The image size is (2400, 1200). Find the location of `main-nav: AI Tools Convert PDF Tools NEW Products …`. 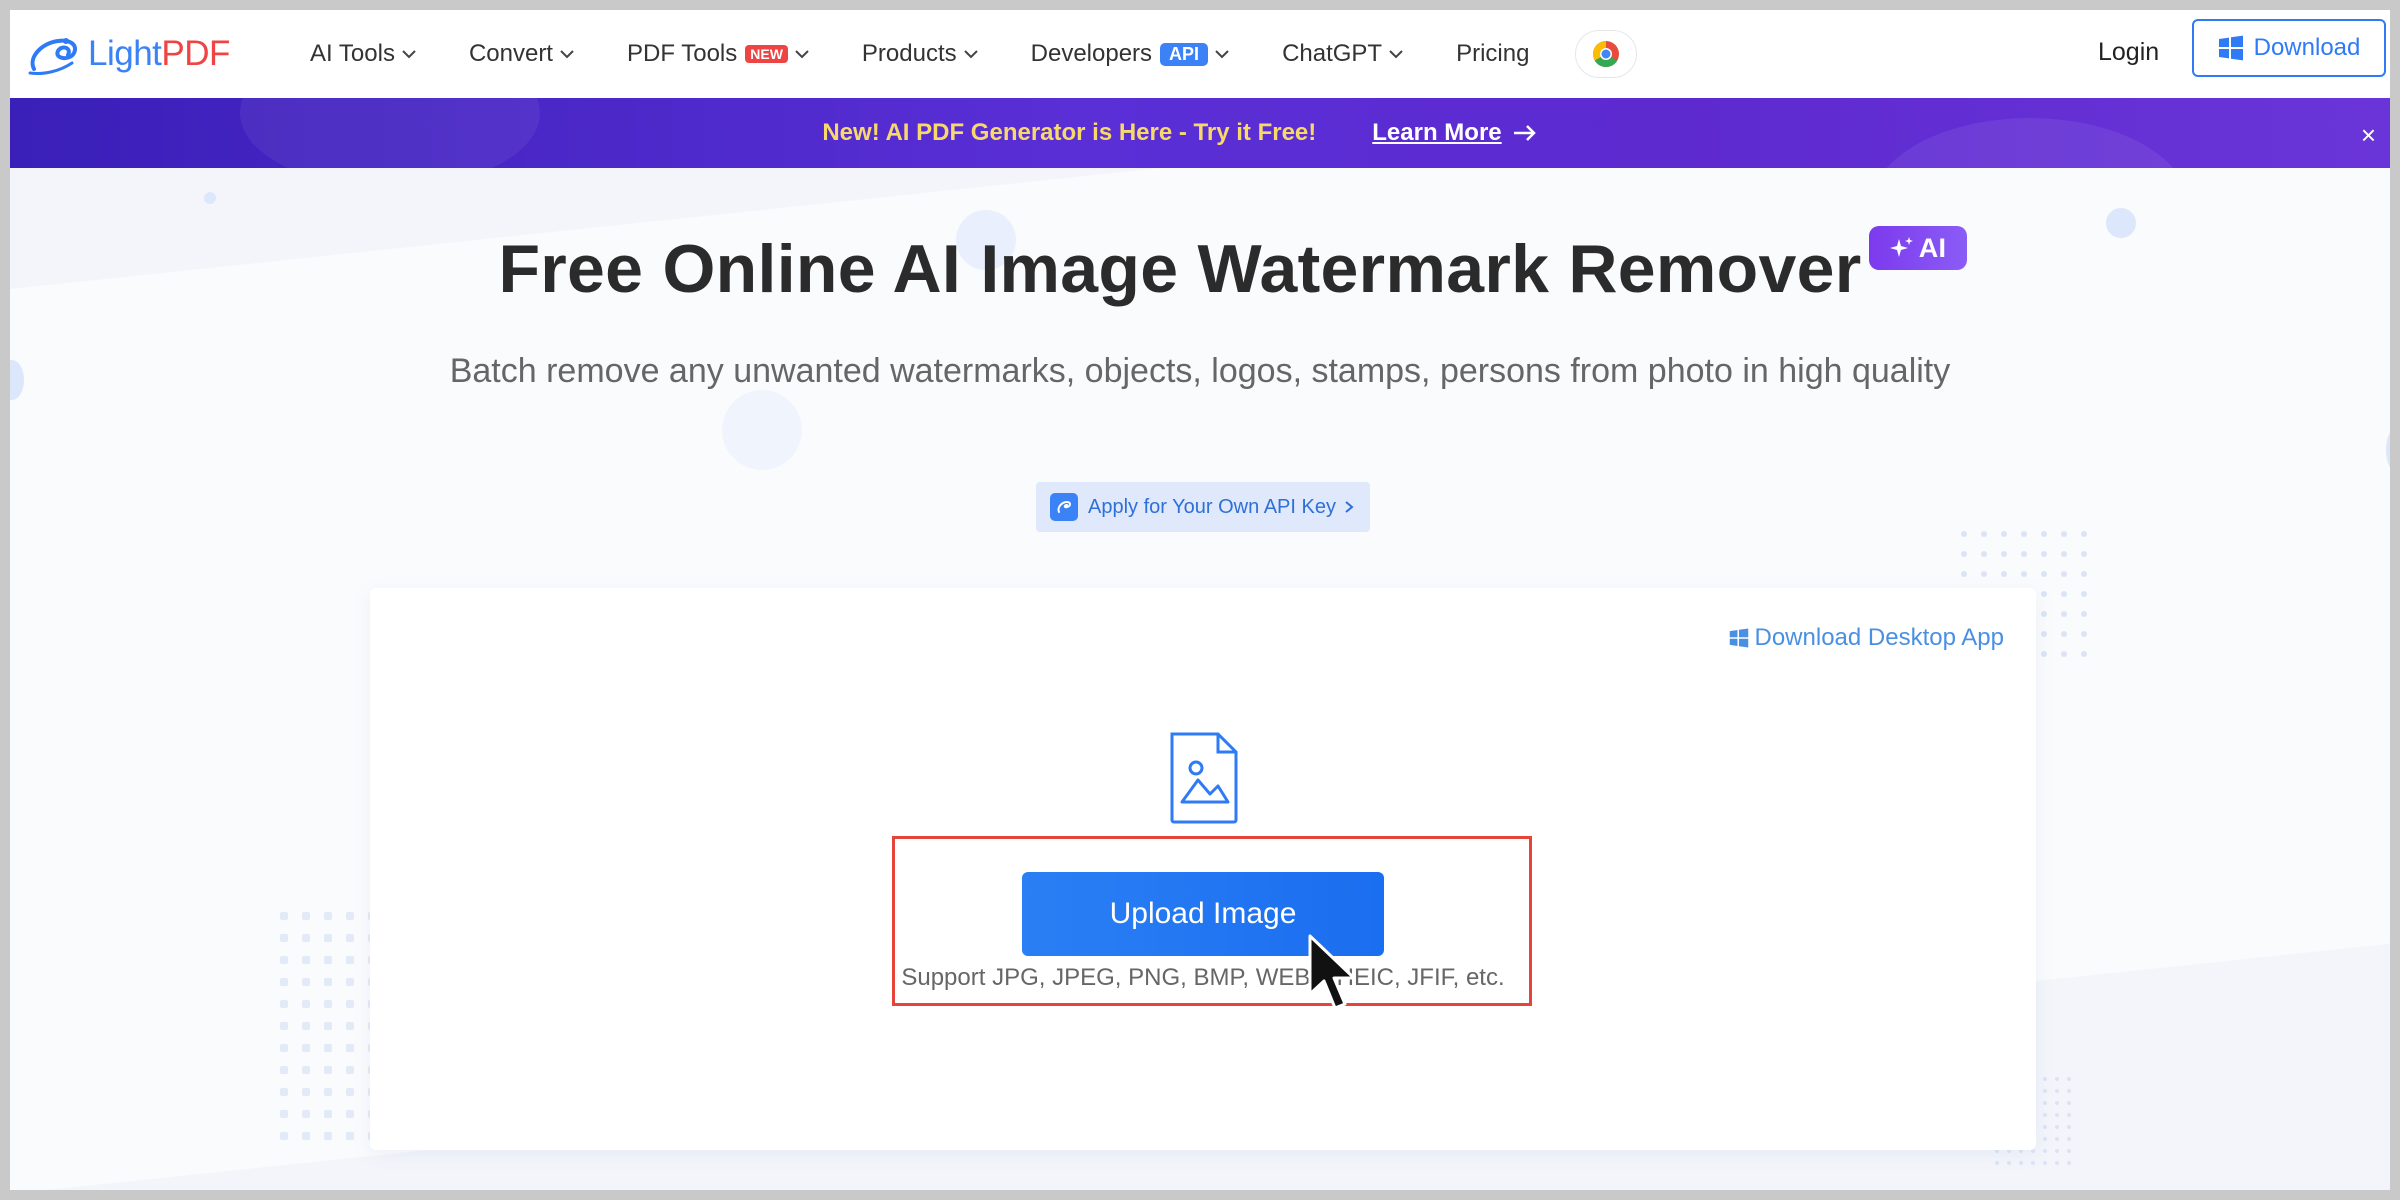

main-nav: AI Tools Convert PDF Tools NEW Products … is located at coordinates (974, 54).